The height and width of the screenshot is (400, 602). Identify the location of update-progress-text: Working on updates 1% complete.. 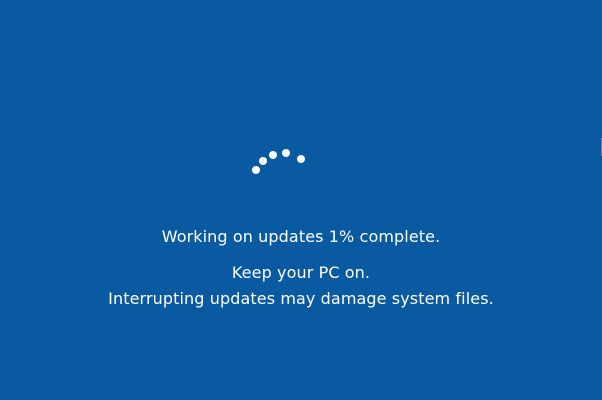
(301, 236).